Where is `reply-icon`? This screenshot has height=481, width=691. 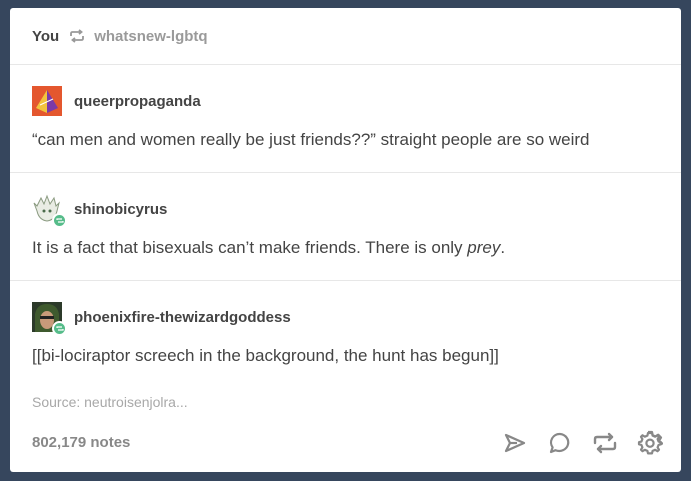 reply-icon is located at coordinates (559, 442).